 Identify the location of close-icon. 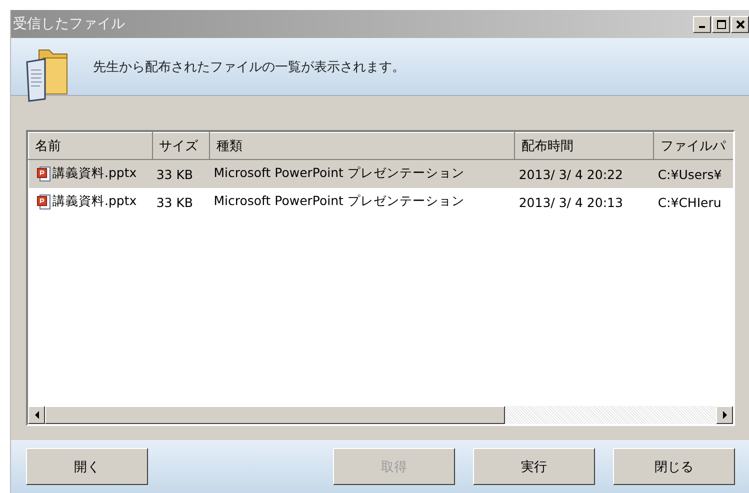
(740, 24).